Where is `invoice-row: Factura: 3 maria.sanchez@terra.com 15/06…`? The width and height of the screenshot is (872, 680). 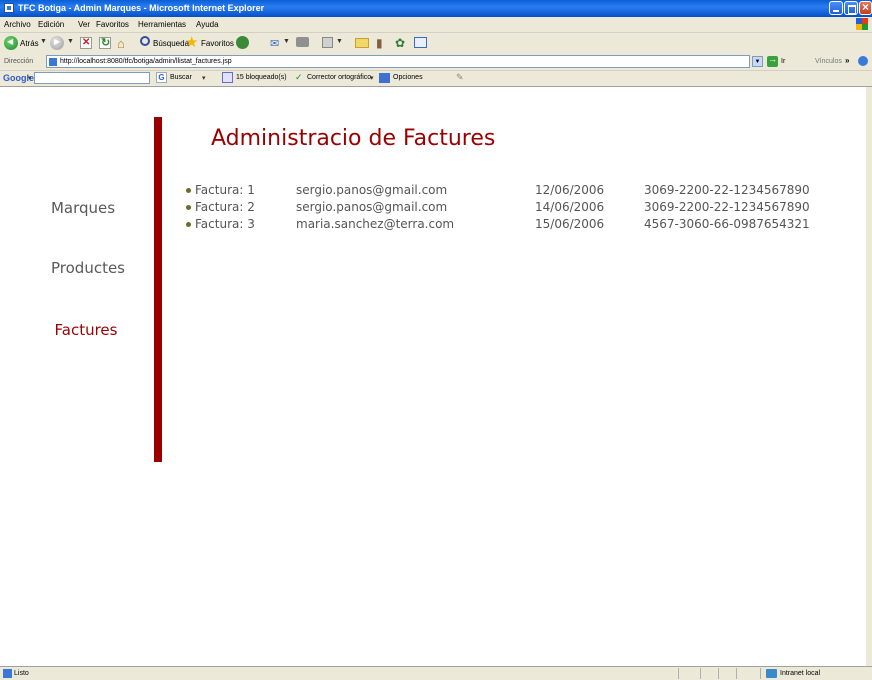
invoice-row: Factura: 3 maria.sanchez@terra.com 15/06… is located at coordinates (498, 224).